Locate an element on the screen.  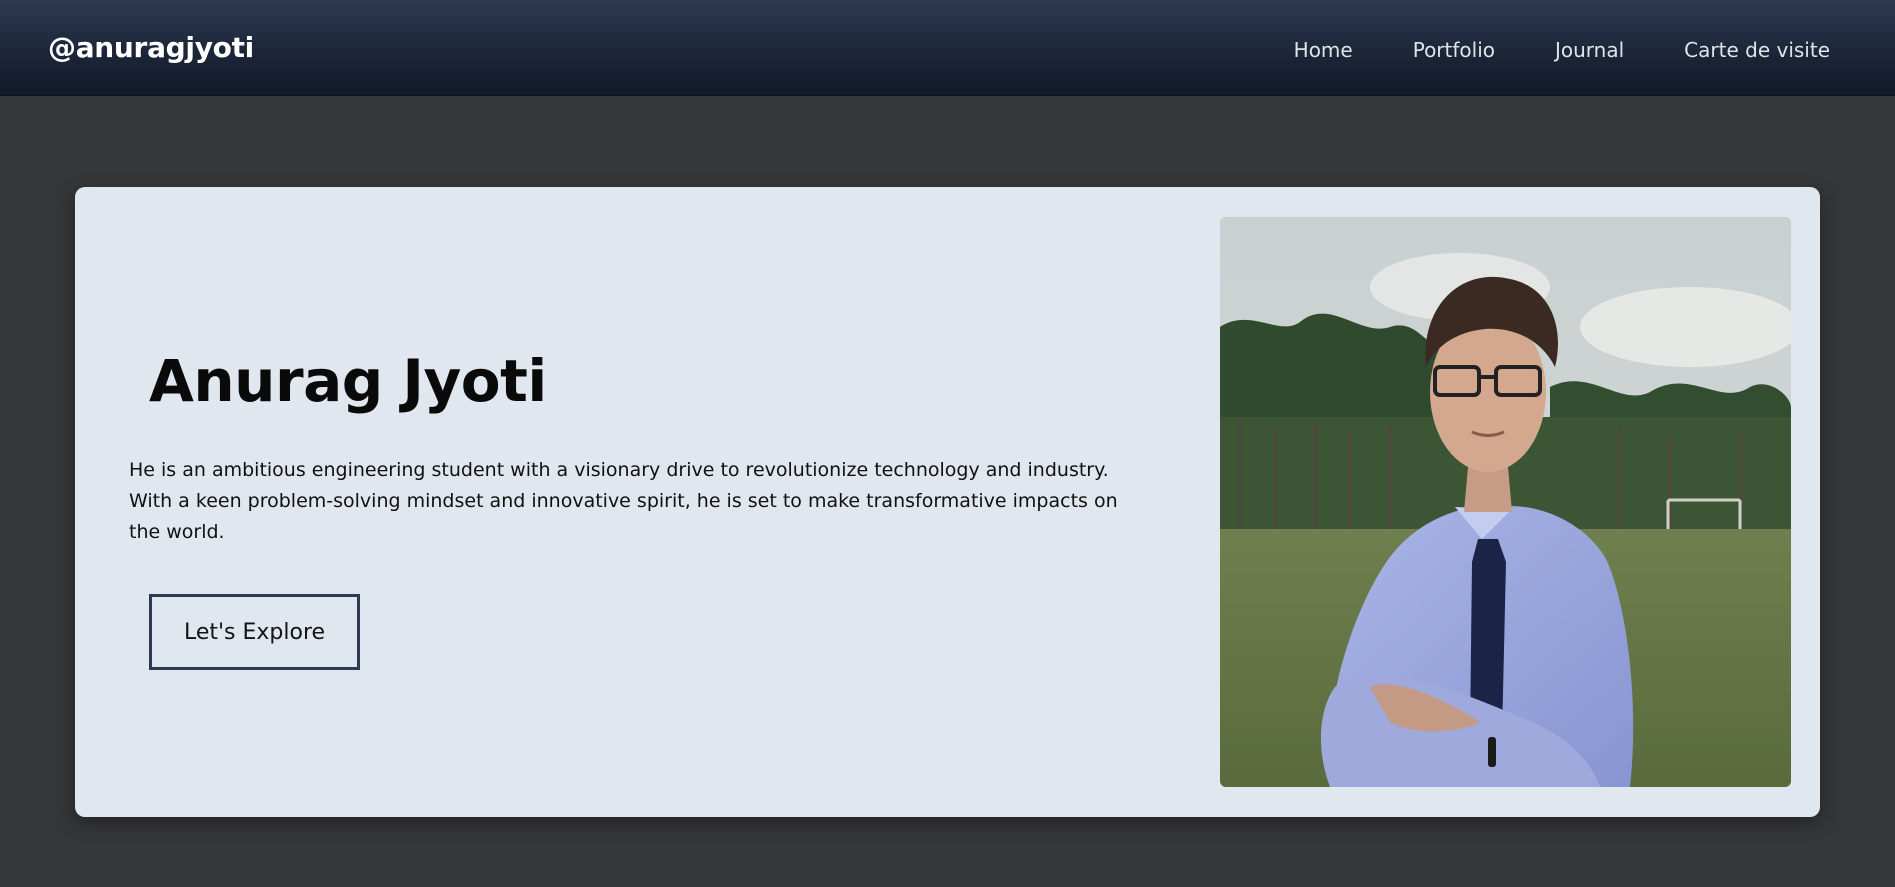
nav-link-home: Home is located at coordinates (1323, 50).